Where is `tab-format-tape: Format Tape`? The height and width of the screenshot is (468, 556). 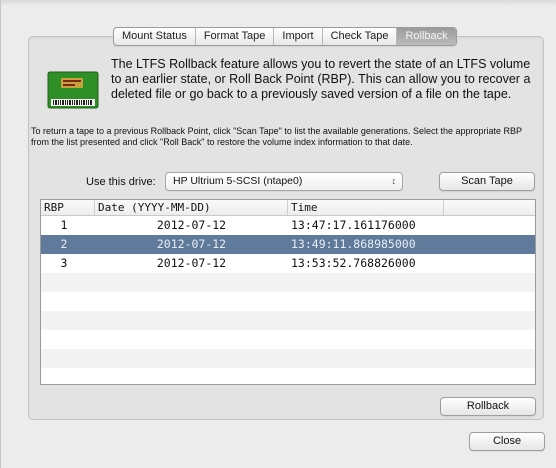
tab-format-tape: Format Tape is located at coordinates (235, 36).